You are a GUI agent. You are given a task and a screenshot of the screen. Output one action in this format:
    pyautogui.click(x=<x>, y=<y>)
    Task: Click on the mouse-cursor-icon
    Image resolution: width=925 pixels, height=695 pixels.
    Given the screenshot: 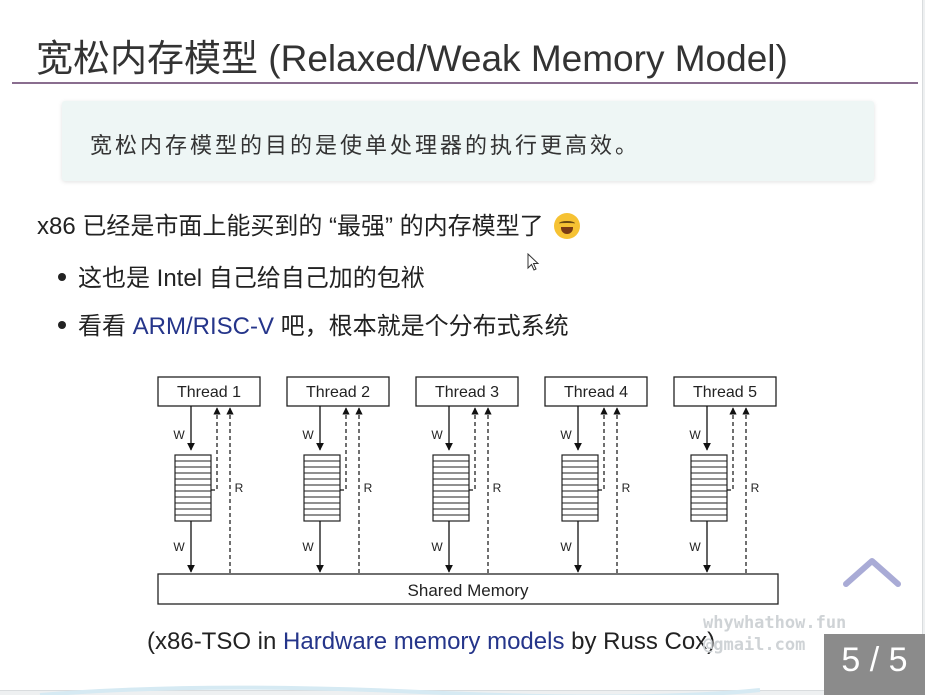 What is the action you would take?
    pyautogui.click(x=533, y=262)
    